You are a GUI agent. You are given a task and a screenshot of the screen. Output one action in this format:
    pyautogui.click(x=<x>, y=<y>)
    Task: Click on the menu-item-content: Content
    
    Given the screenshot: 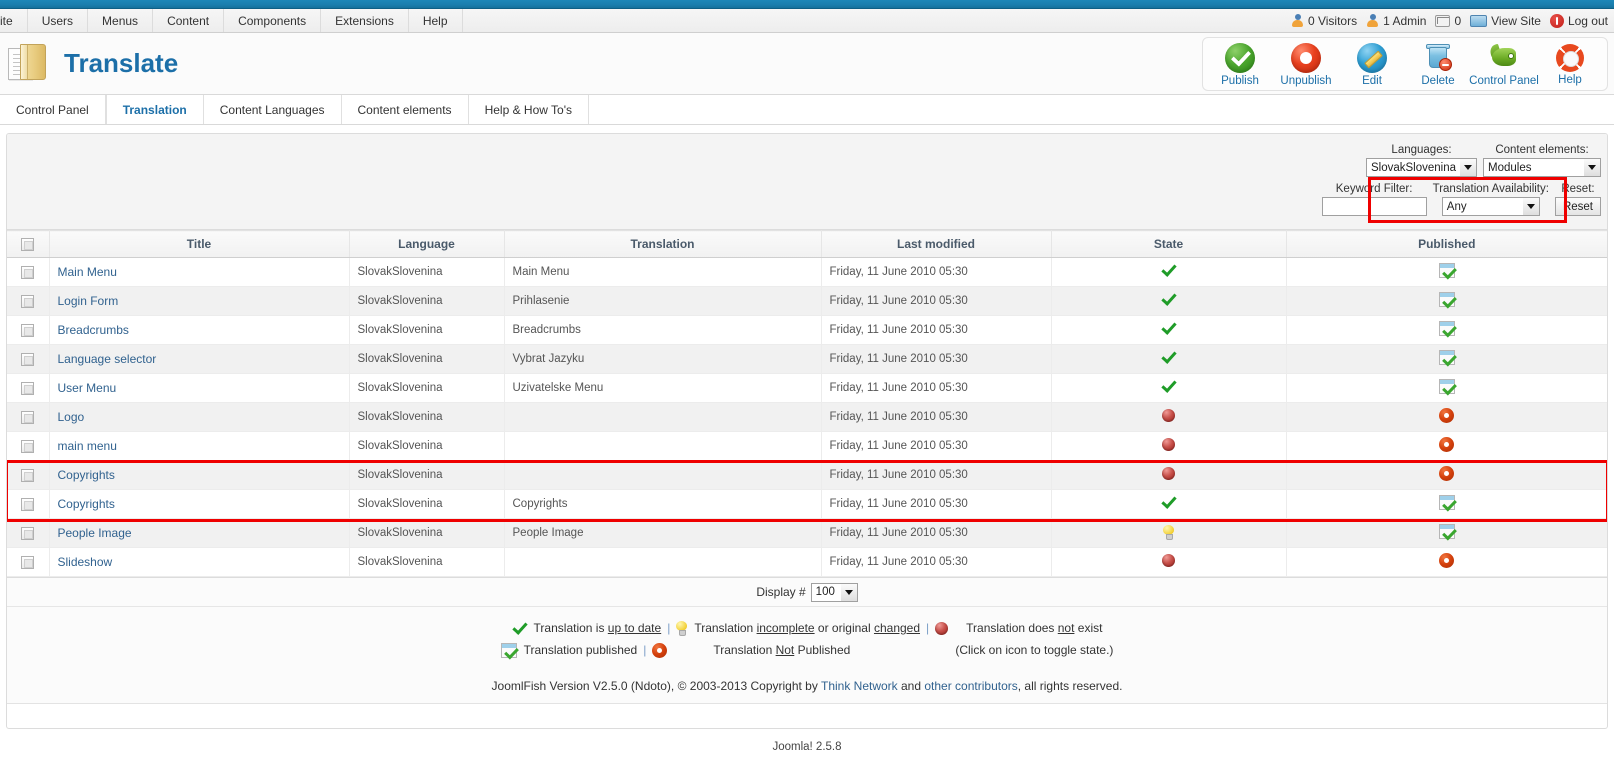 What is the action you would take?
    pyautogui.click(x=189, y=20)
    